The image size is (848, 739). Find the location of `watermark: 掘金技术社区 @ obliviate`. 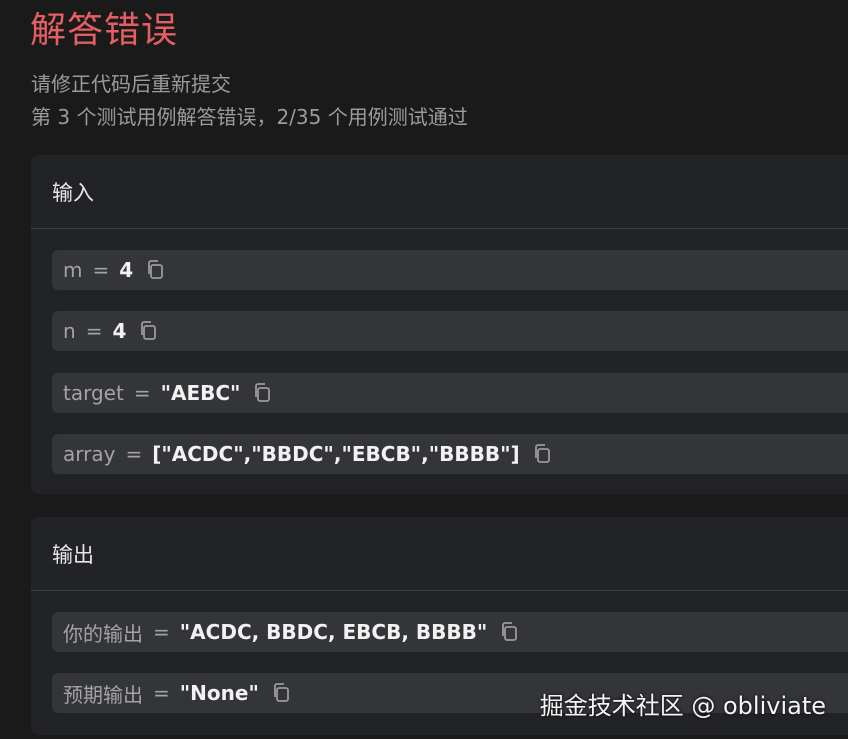

watermark: 掘金技术社区 @ obliviate is located at coordinates (682, 706).